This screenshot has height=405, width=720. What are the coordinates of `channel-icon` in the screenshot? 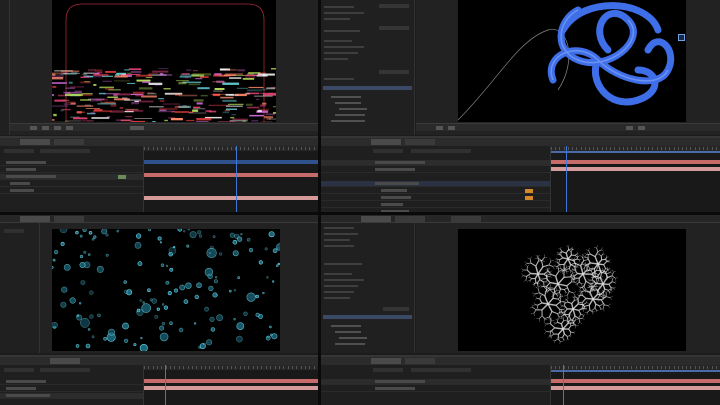 It's located at (137, 128).